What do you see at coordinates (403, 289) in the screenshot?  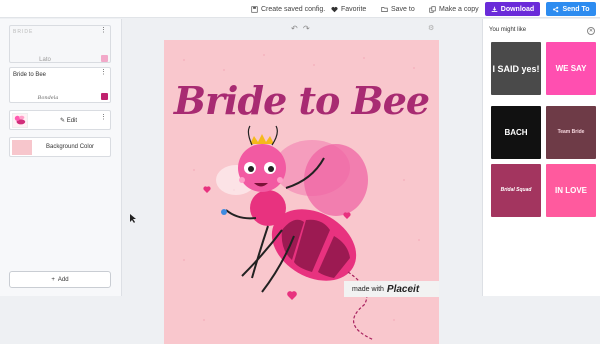 I see `watermark-brand: Placeit` at bounding box center [403, 289].